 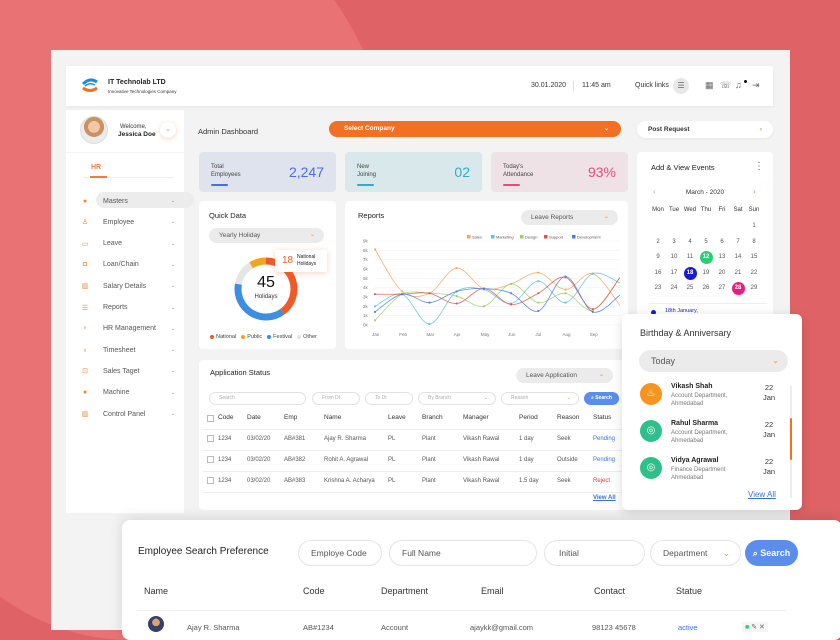 I want to click on sidebar-item-loan-chain: ◘ Loan/Chain ⌄, so click(x=136, y=265).